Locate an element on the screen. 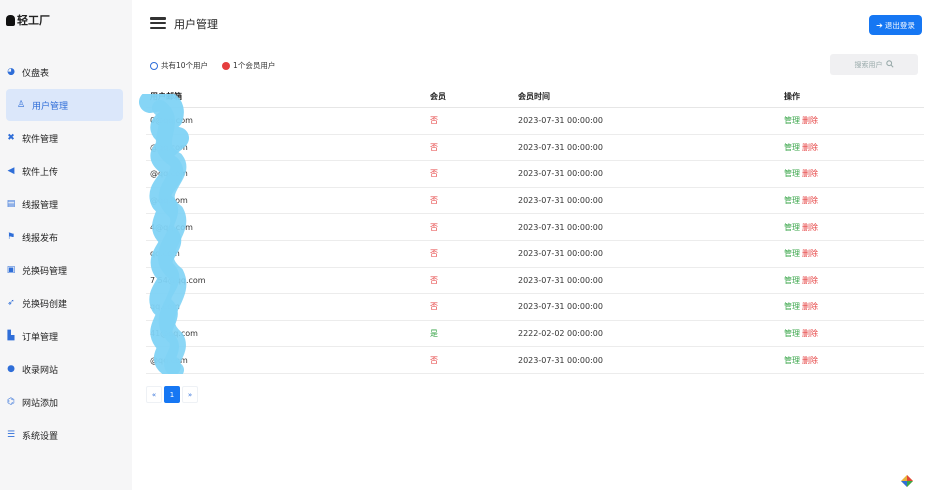 This screenshot has width=932, height=490. sidebar-item-10: ⌬ 网站添加 is located at coordinates (61, 402).